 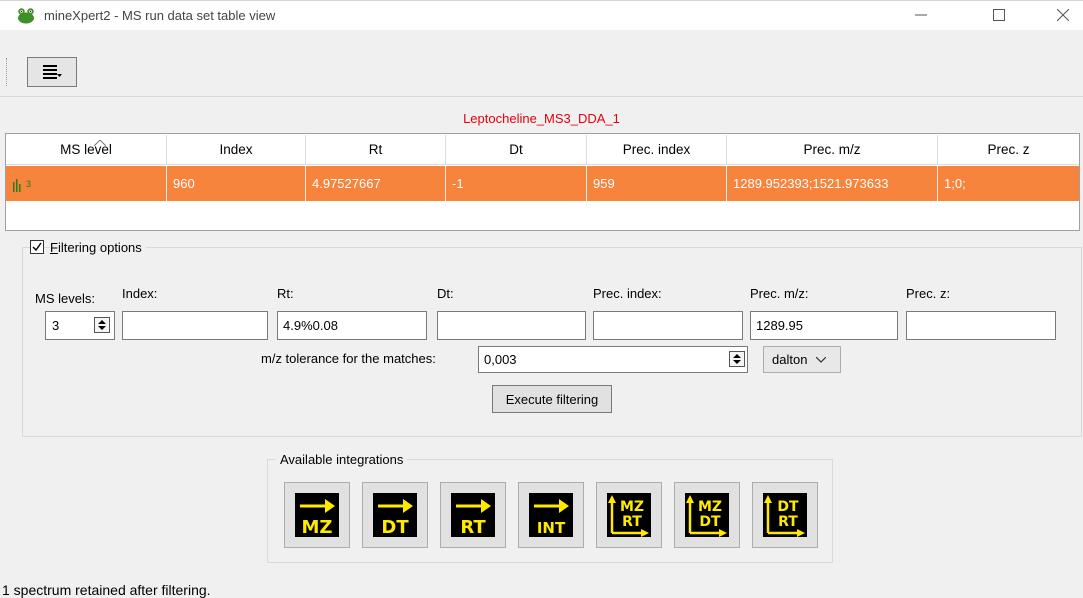 I want to click on filtering-options-label: Filtering options, so click(x=98, y=247).